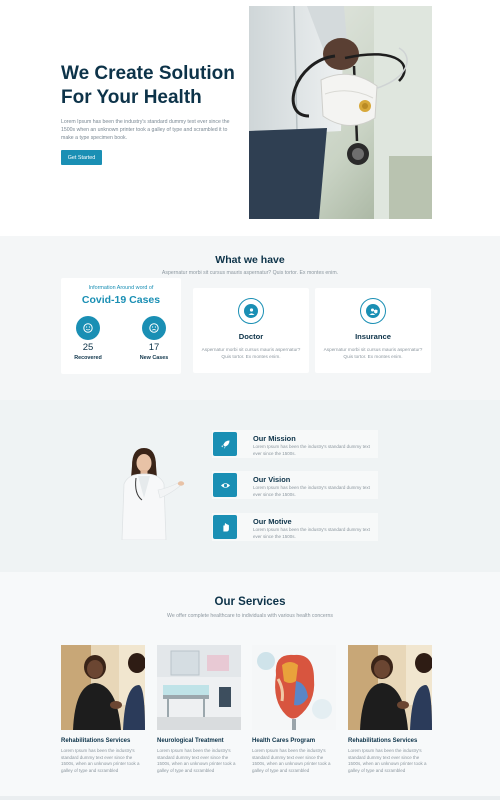 The height and width of the screenshot is (800, 500). What do you see at coordinates (154, 347) in the screenshot?
I see `new-cases-count: 17` at bounding box center [154, 347].